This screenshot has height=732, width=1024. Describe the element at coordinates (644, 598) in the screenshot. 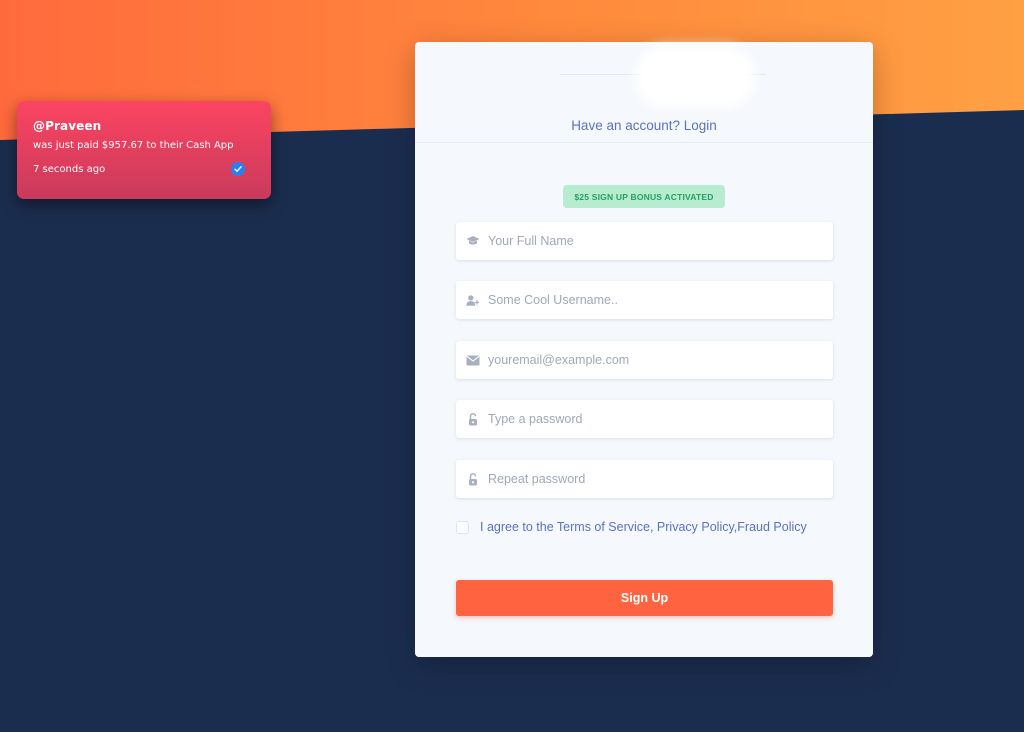

I see `sign-up-button: Sign Up` at that location.